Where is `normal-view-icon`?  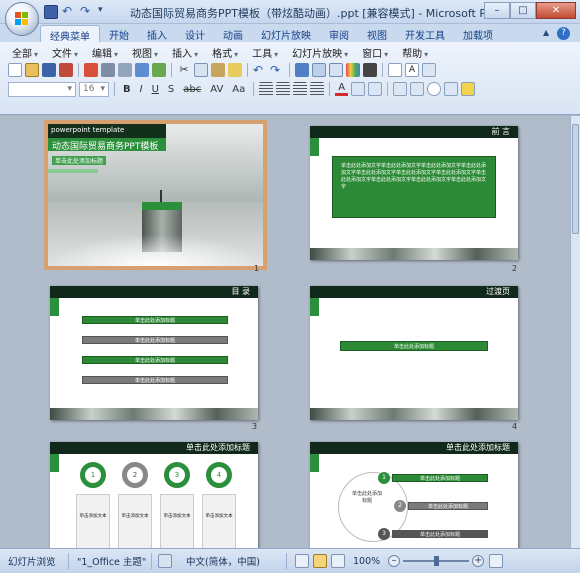
normal-view-icon is located at coordinates (302, 561).